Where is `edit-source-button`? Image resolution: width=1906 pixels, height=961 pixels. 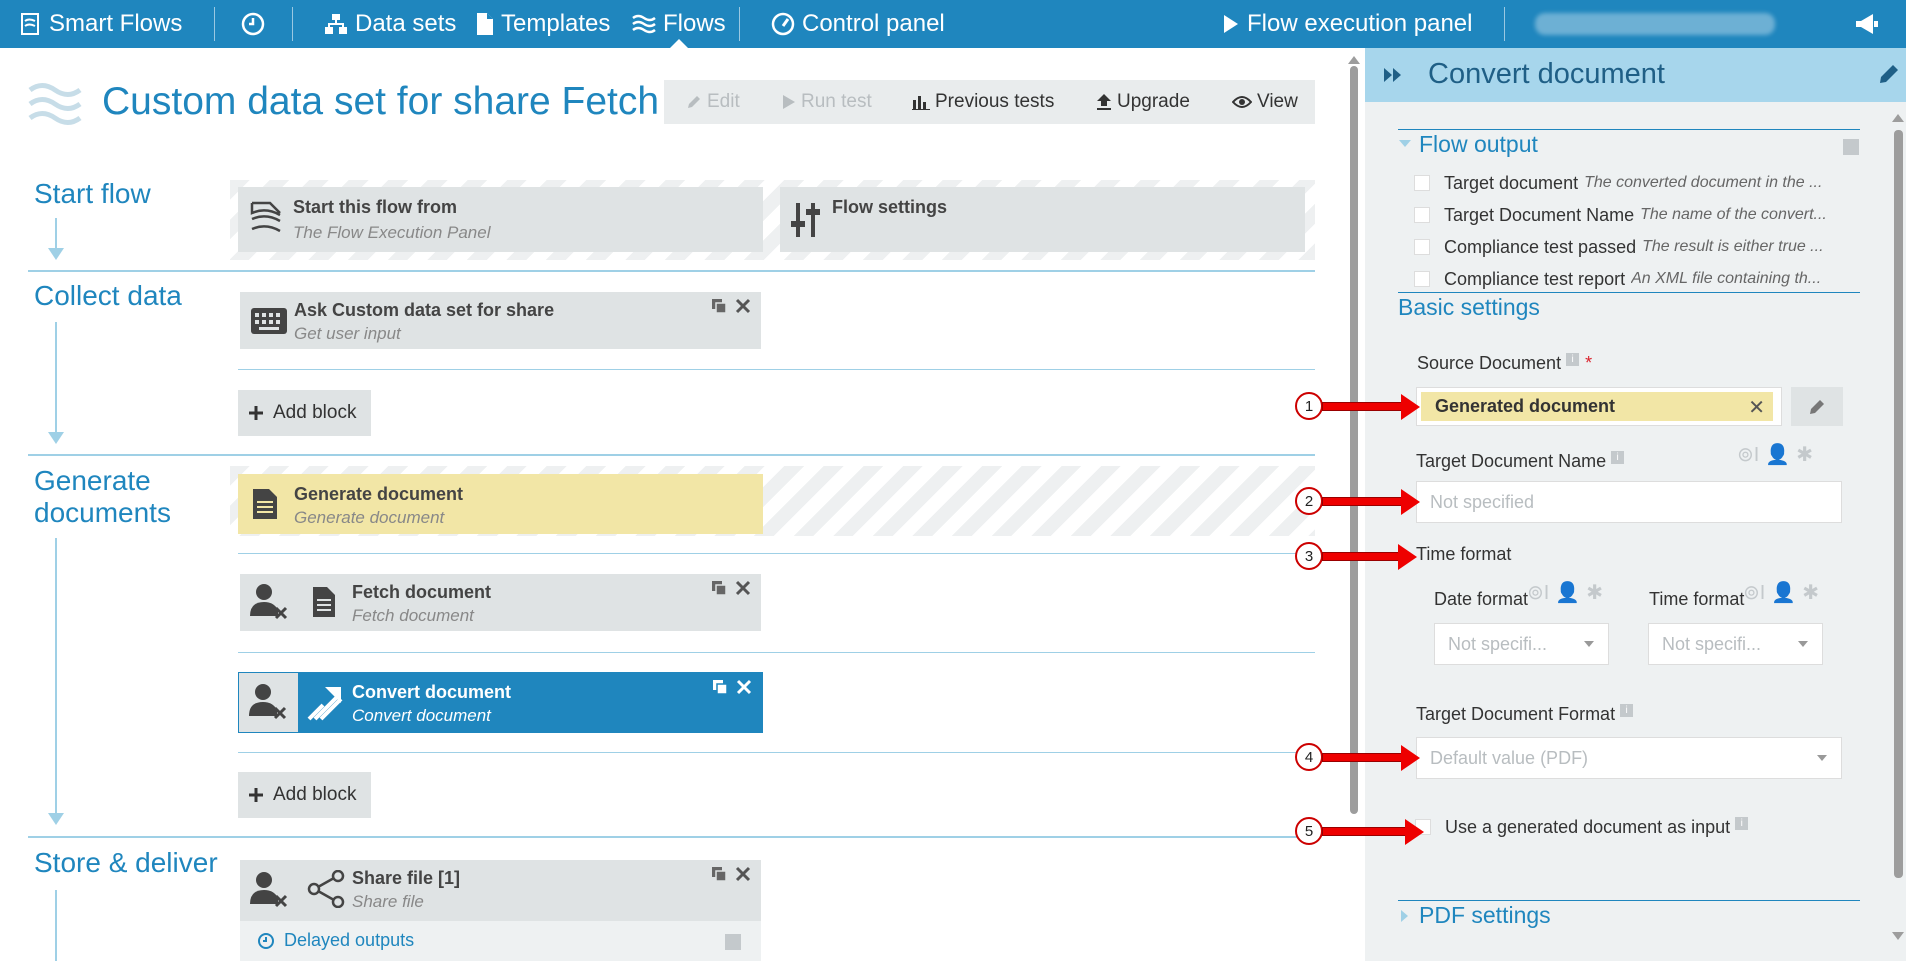
edit-source-button is located at coordinates (1817, 406).